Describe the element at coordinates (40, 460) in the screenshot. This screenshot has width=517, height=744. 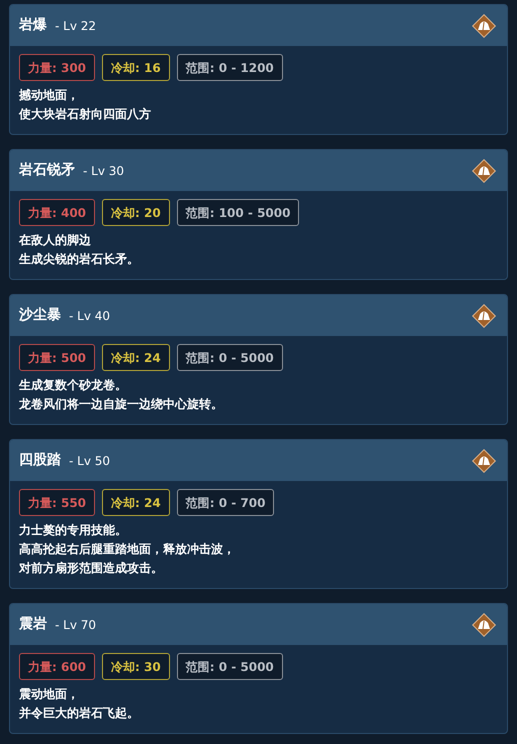
I see `skill-name: 四股踏` at that location.